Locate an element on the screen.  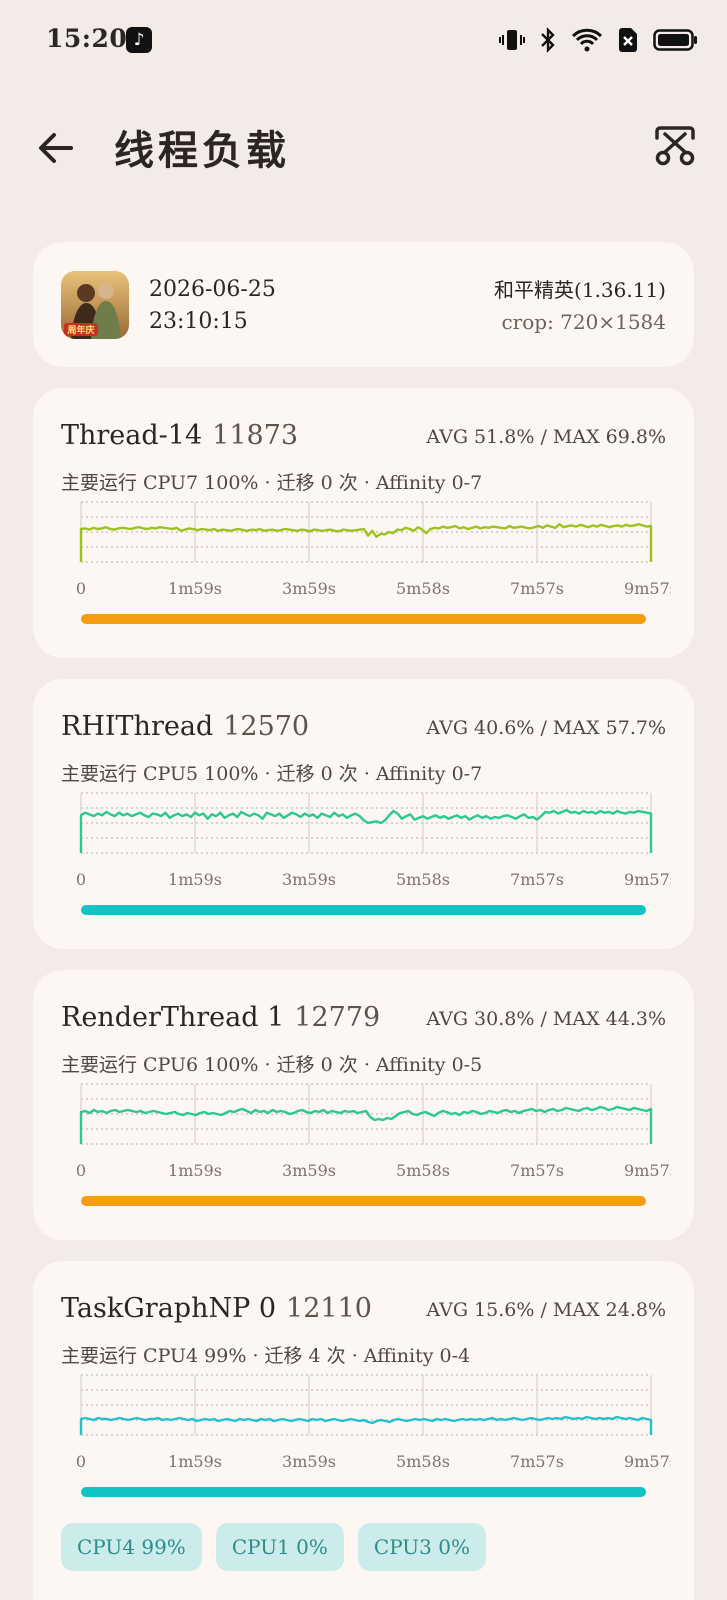
battery-icon is located at coordinates (675, 40).